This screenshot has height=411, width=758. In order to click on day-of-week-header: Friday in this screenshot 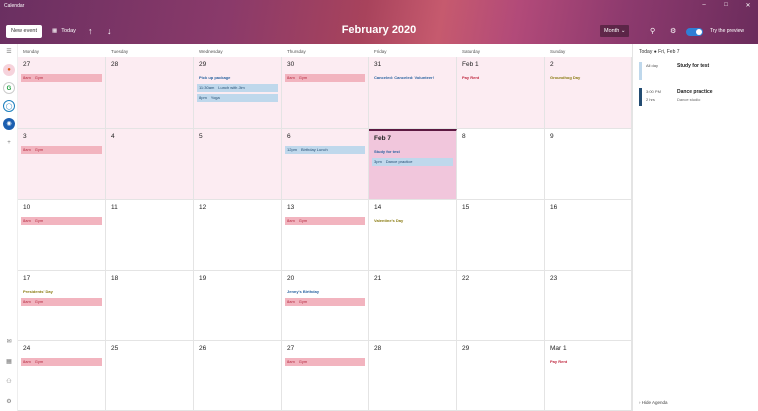, I will do `click(380, 51)`.